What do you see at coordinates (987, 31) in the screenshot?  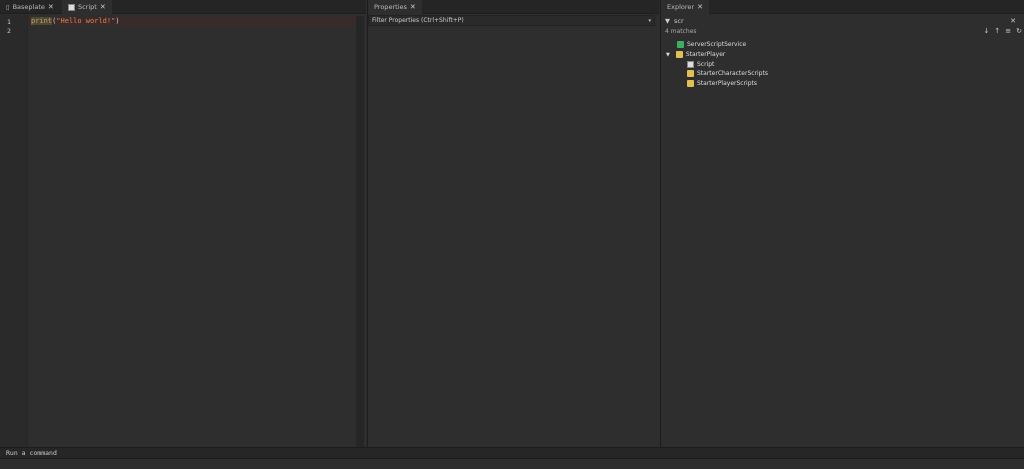 I see `next-match-icon: ↓` at bounding box center [987, 31].